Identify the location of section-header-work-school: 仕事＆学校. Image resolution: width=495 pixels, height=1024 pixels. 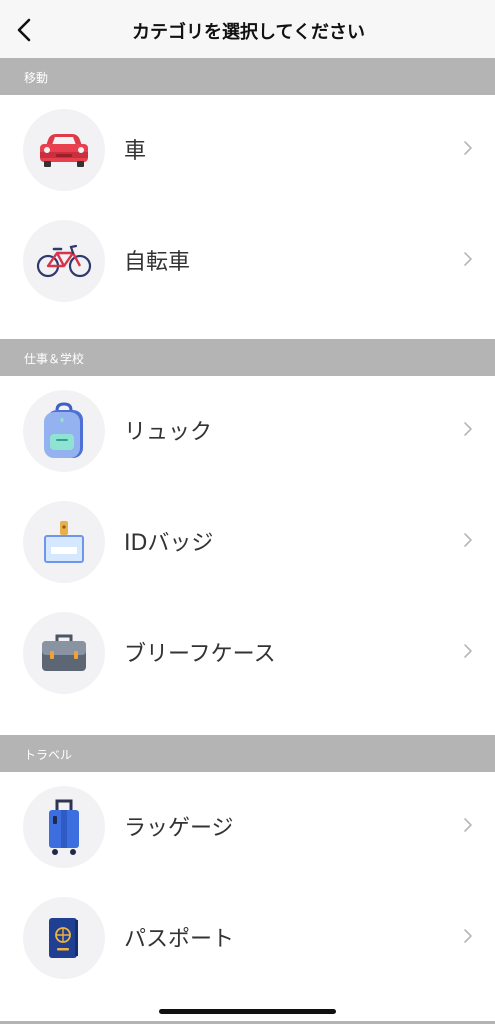
(247, 357).